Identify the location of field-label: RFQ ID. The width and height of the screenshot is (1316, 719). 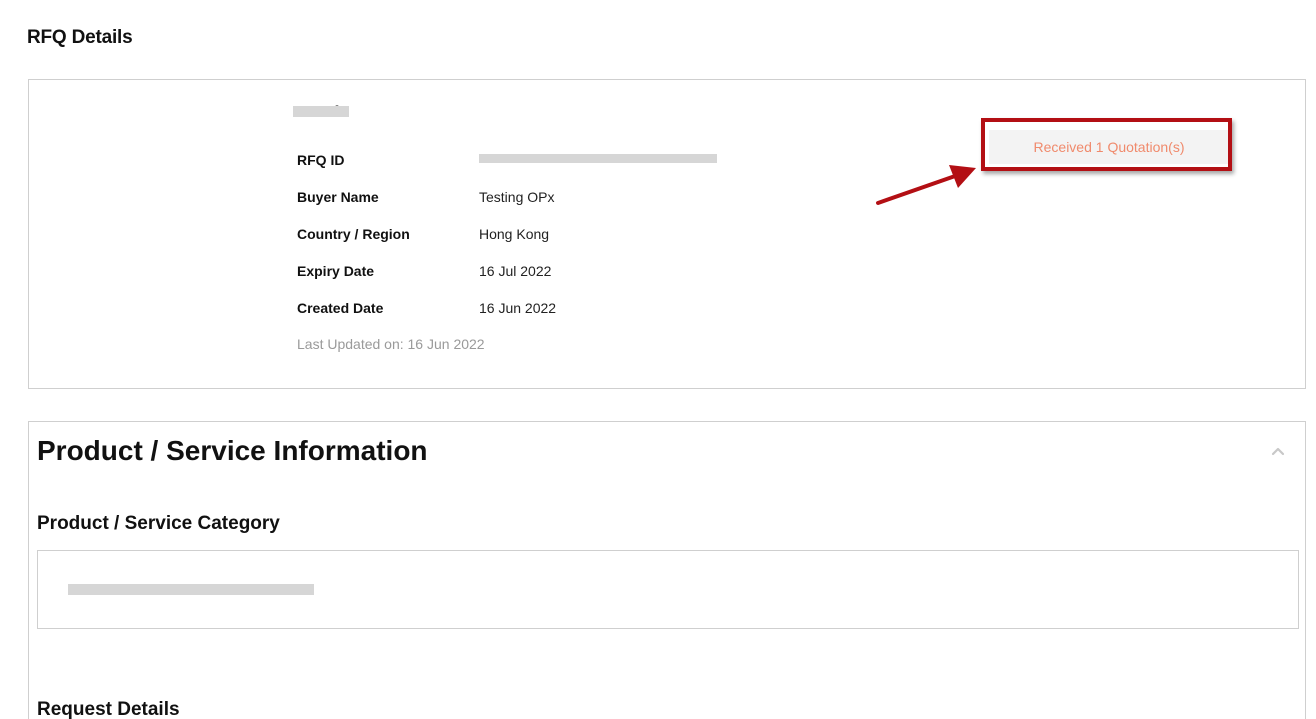
(321, 160).